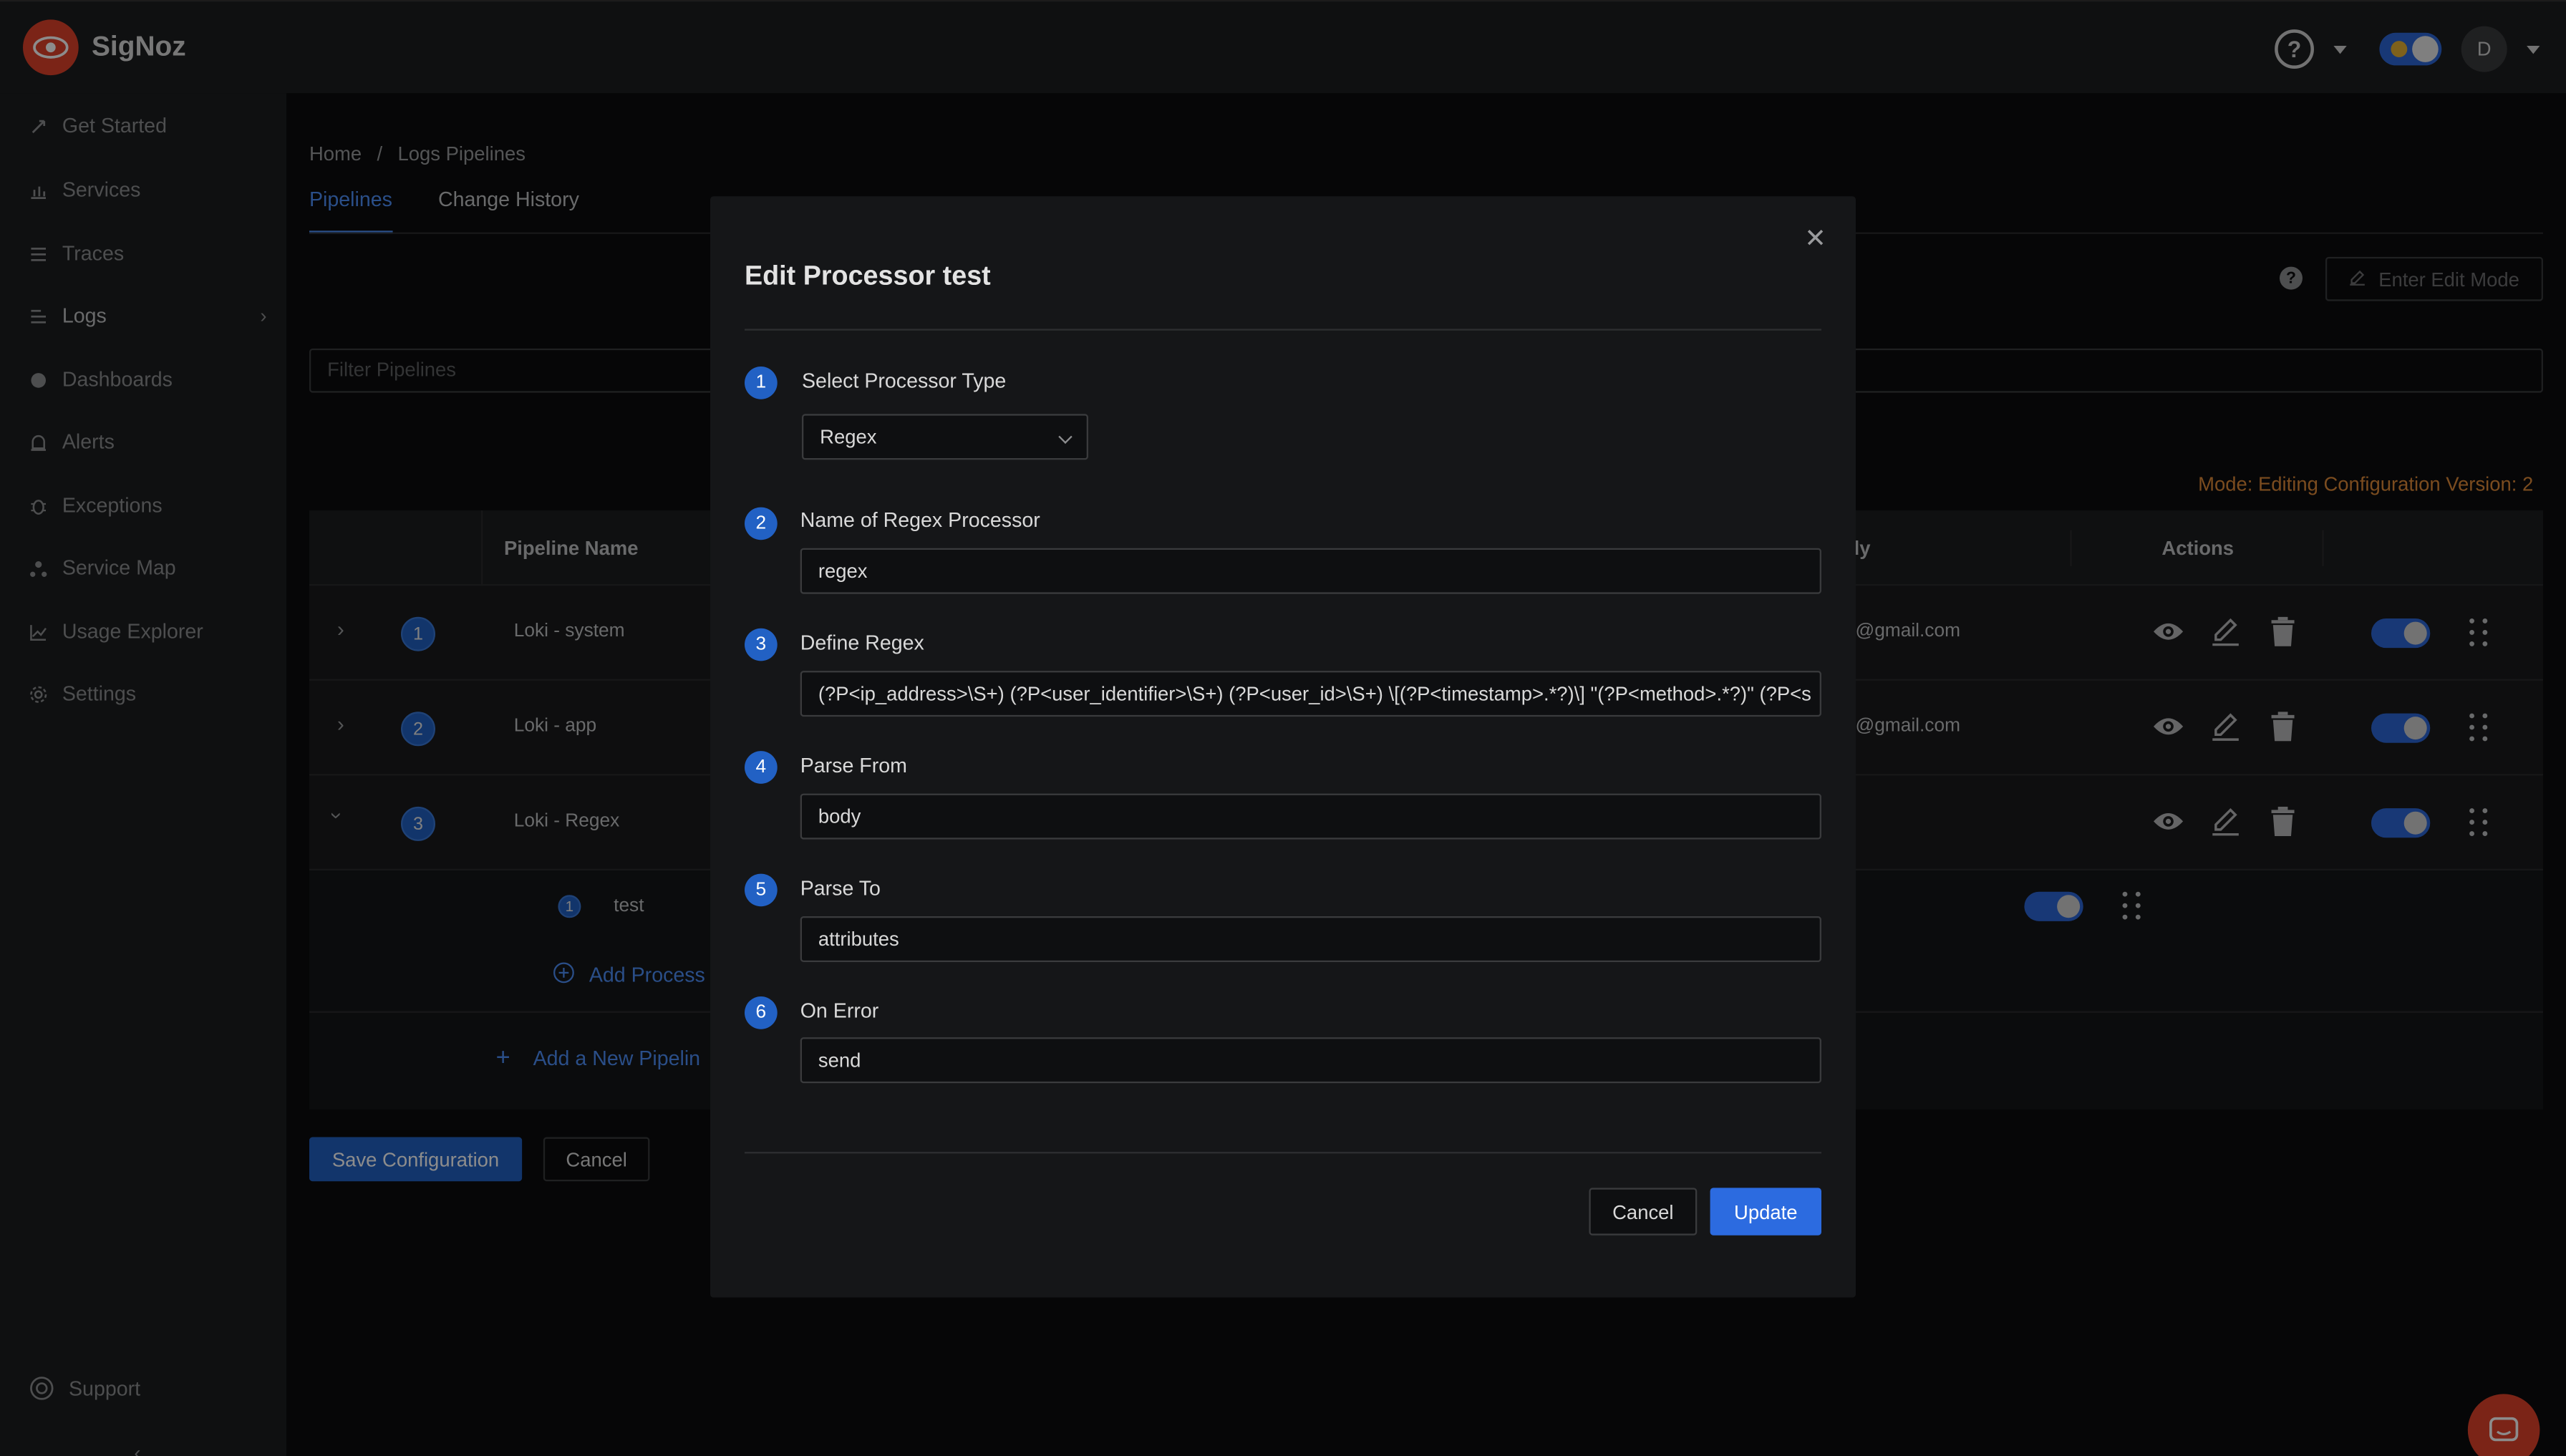 The width and height of the screenshot is (2566, 1456). I want to click on update-button: Update, so click(1765, 1212).